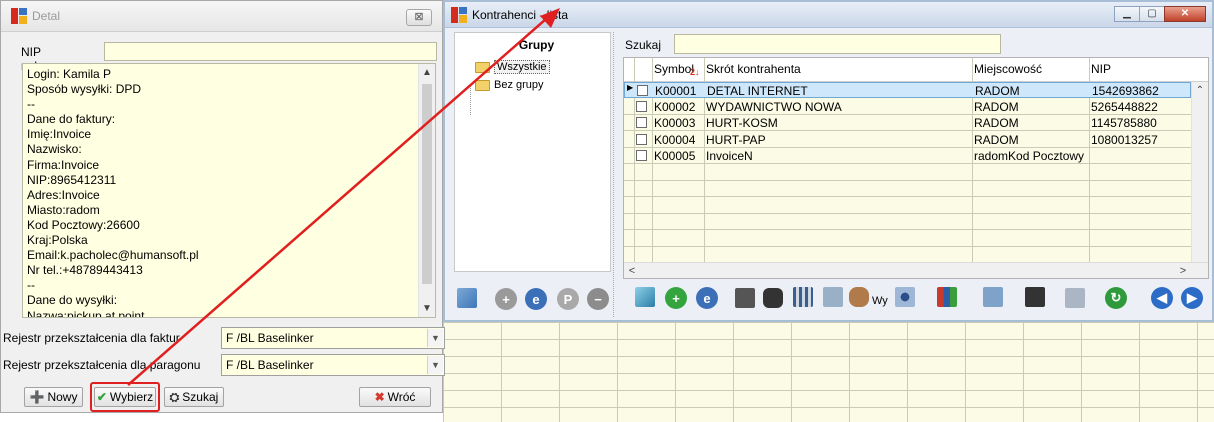  What do you see at coordinates (676, 298) in the screenshot?
I see `add-icon: +` at bounding box center [676, 298].